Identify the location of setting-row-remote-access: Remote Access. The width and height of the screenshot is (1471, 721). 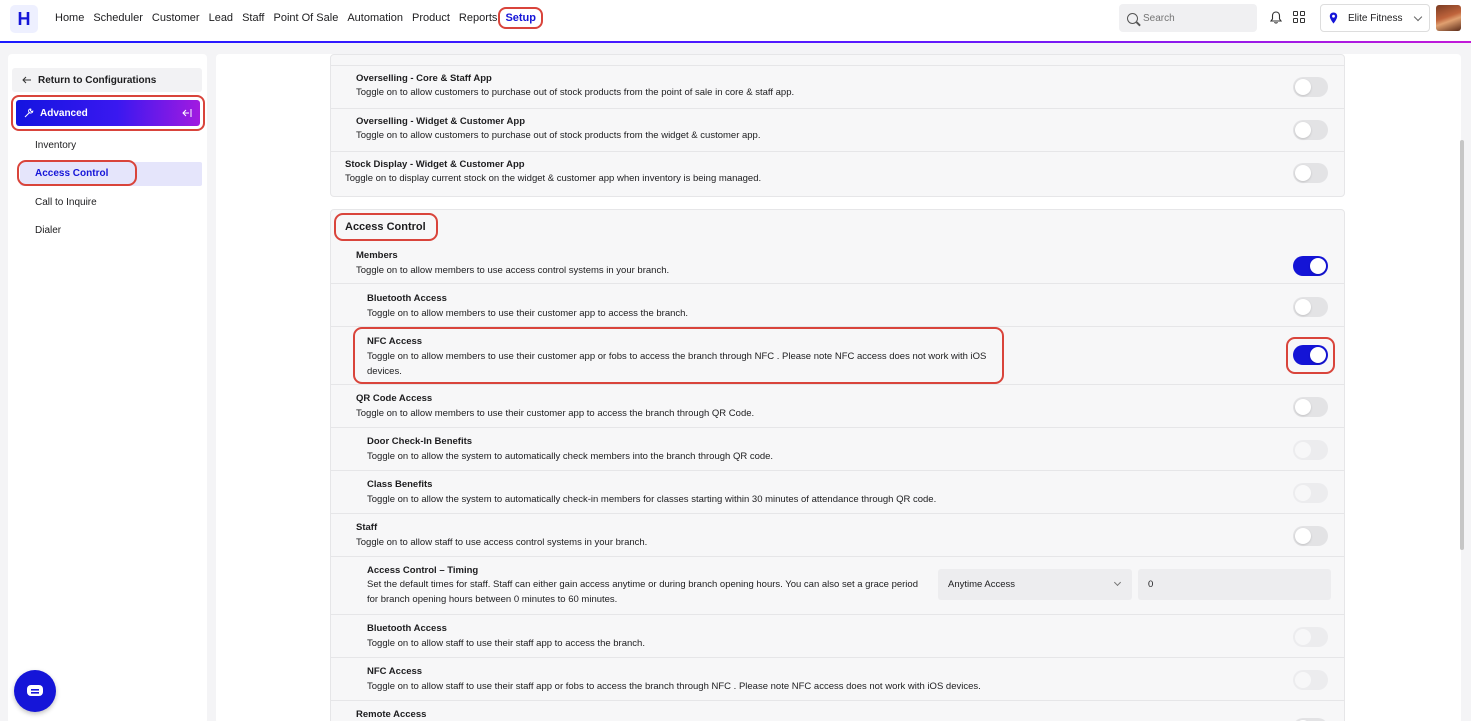
(837, 711).